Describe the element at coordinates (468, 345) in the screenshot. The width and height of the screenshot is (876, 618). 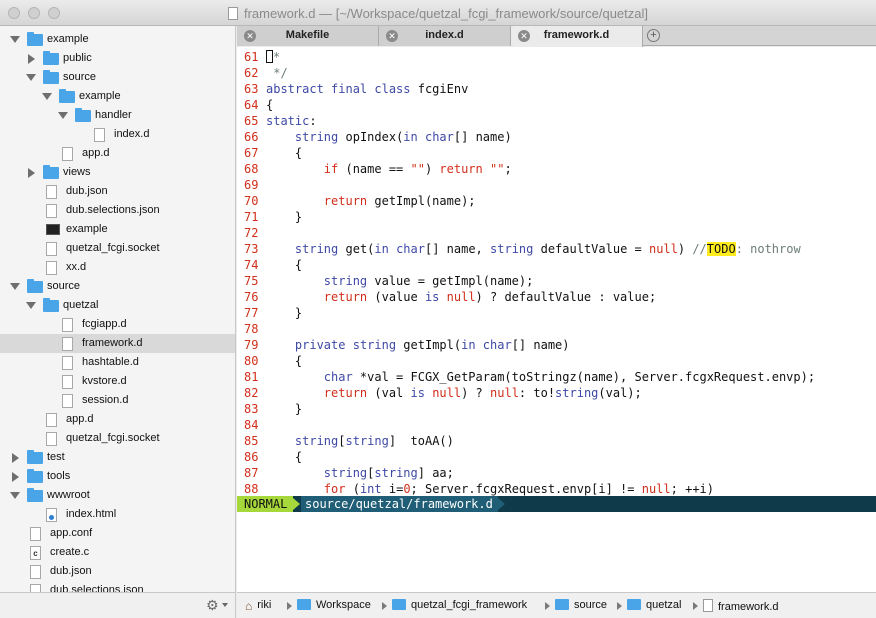
I see `code-token: in` at that location.